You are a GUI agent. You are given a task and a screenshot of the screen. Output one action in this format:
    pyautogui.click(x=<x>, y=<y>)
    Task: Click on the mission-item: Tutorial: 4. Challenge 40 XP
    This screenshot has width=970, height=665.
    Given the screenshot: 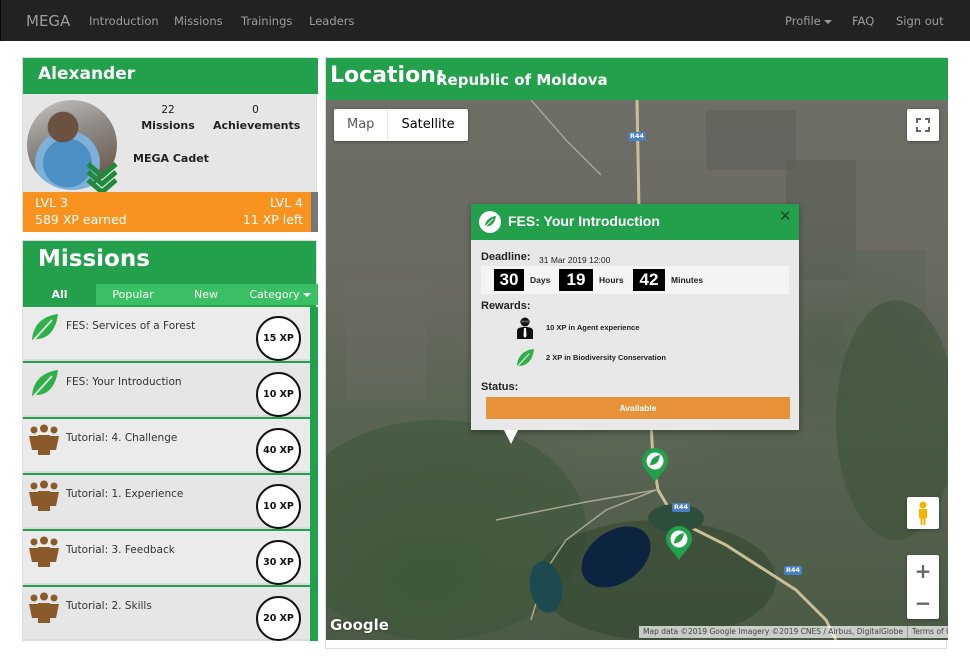 What is the action you would take?
    pyautogui.click(x=166, y=446)
    